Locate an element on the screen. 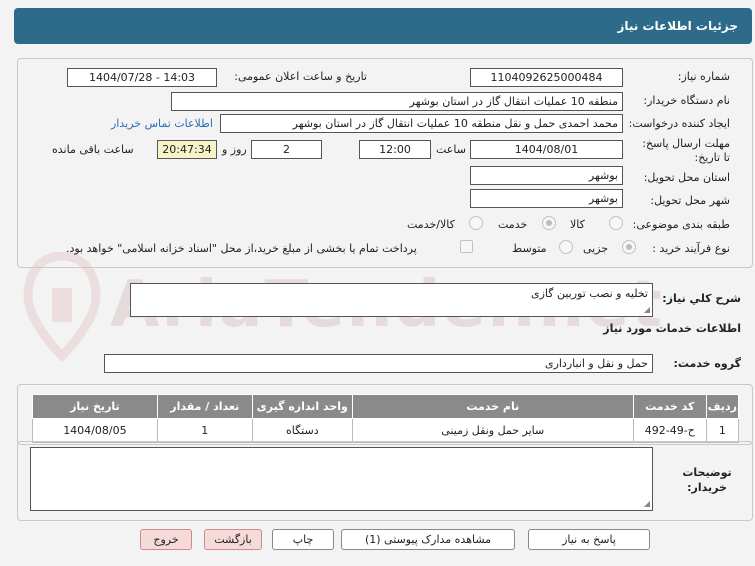  category-option-both: کالا/خدمت is located at coordinates (431, 224).